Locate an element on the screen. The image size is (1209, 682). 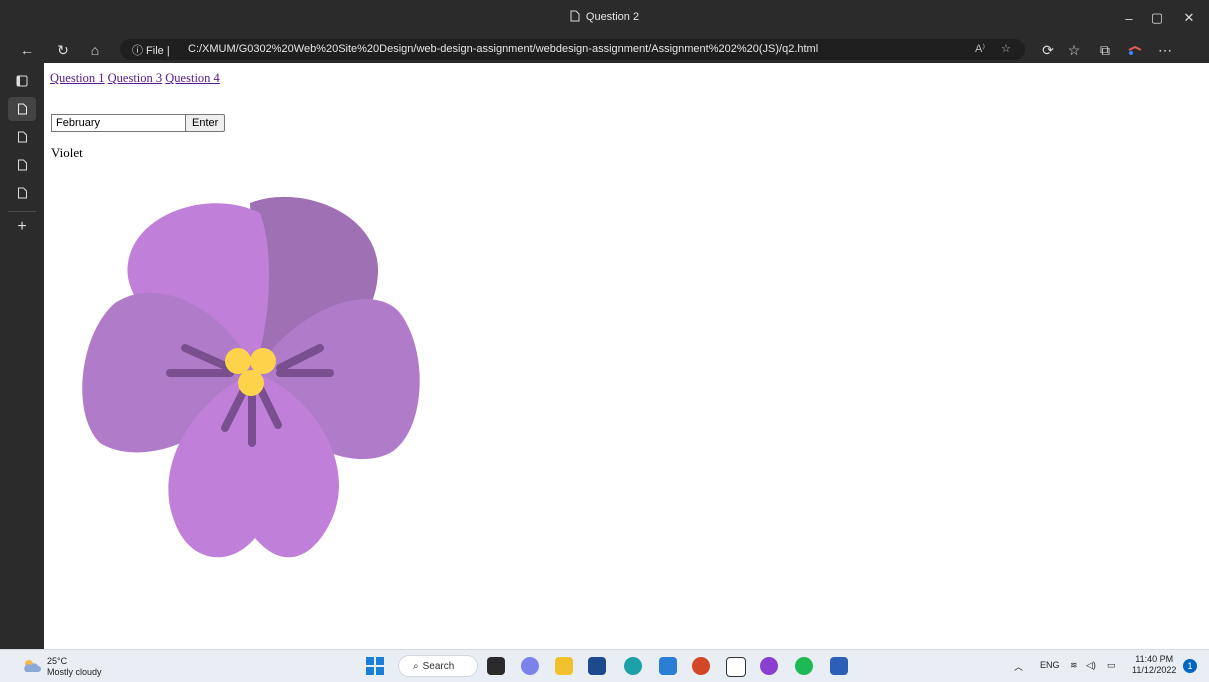
weather-description: Mostly cloudy is located at coordinates (74, 672).